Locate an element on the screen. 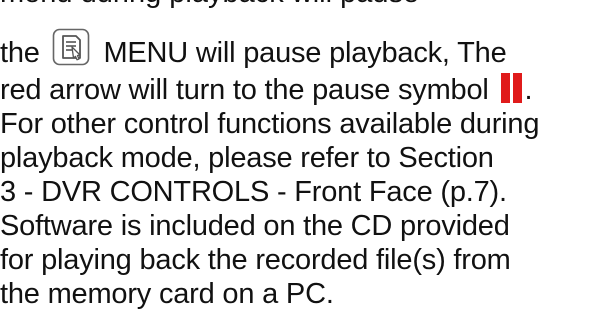 The height and width of the screenshot is (311, 592). text-line-1: the MENU will pause playback, The is located at coordinates (253, 49).